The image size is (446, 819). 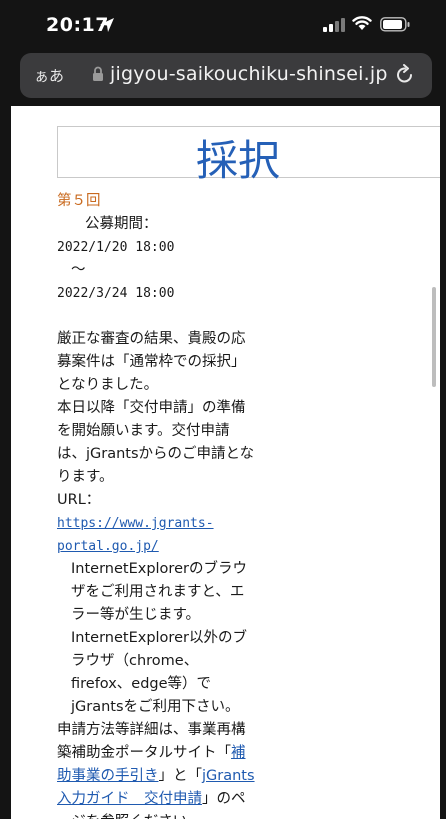 What do you see at coordinates (79, 201) in the screenshot?
I see `round-label: 第５回` at bounding box center [79, 201].